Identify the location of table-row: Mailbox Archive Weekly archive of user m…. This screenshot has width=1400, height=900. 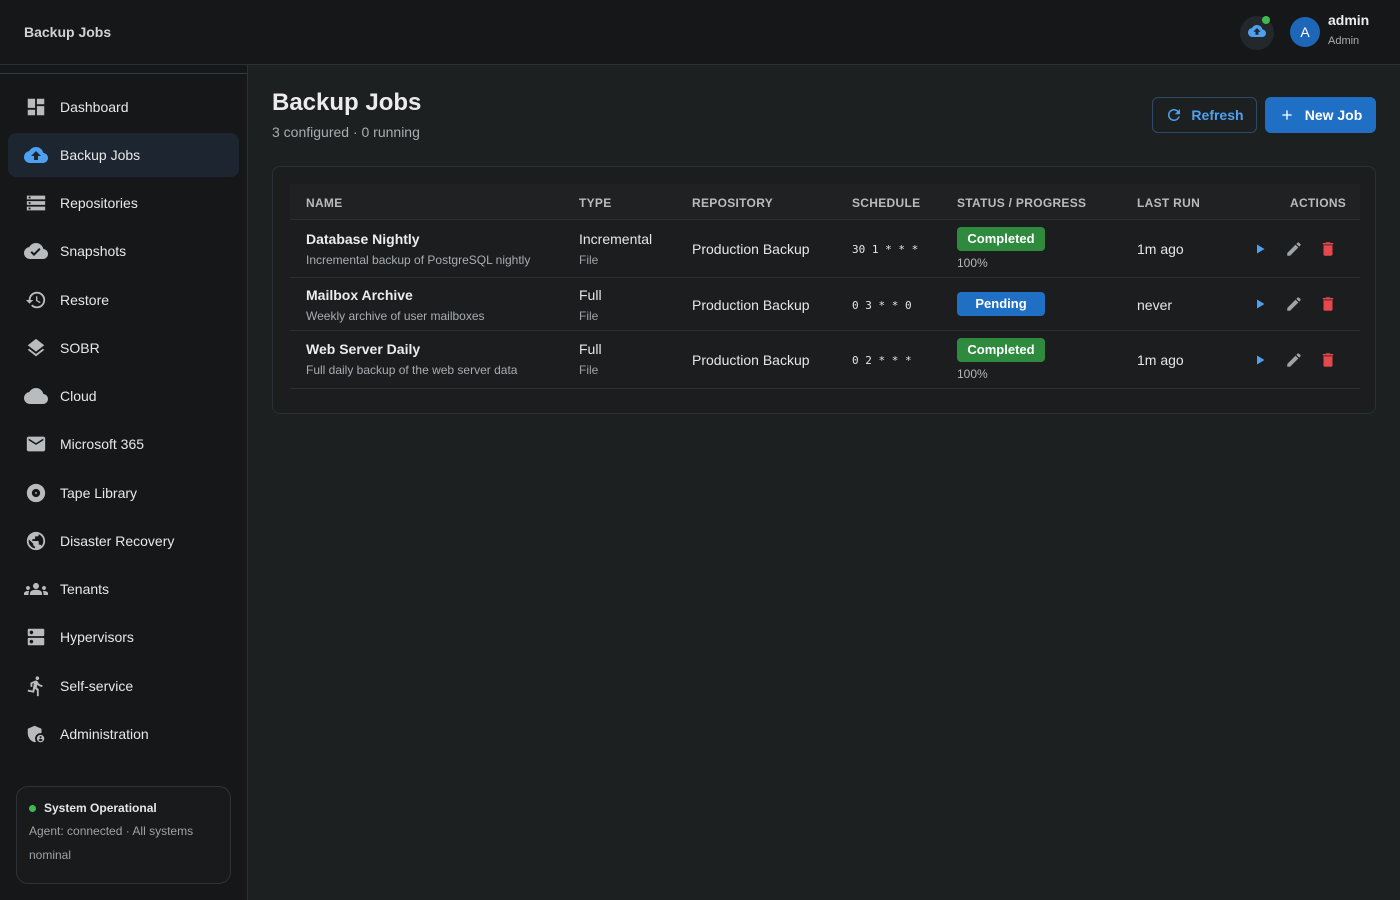
(825, 304).